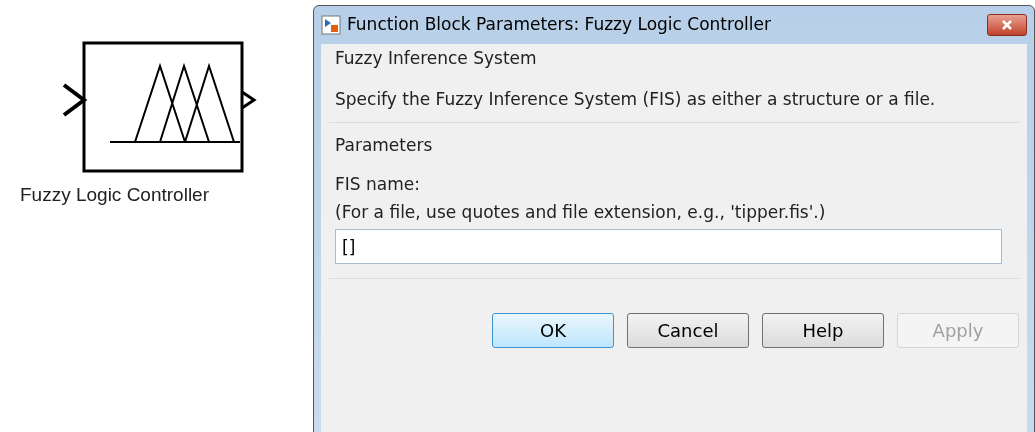 The width and height of the screenshot is (1035, 432). Describe the element at coordinates (635, 99) in the screenshot. I see `section-description: Specify the Fuzzy Inference System (FIS) as either a structure or a file.` at that location.